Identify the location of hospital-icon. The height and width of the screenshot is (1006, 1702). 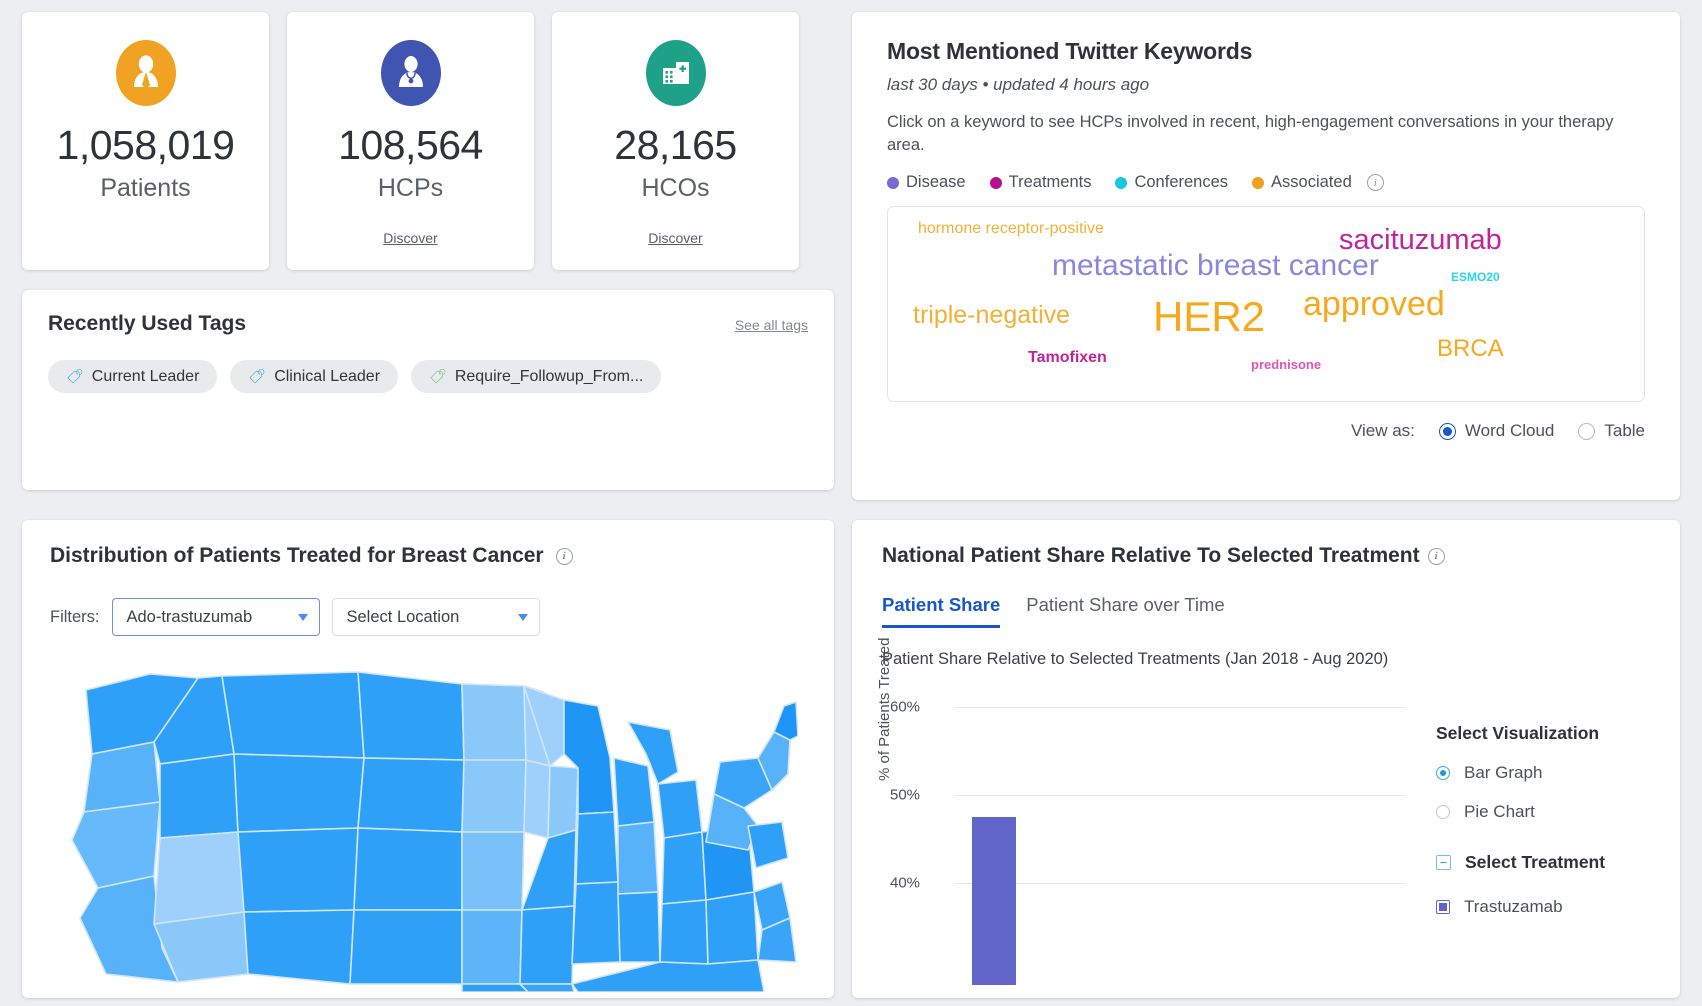
(675, 73).